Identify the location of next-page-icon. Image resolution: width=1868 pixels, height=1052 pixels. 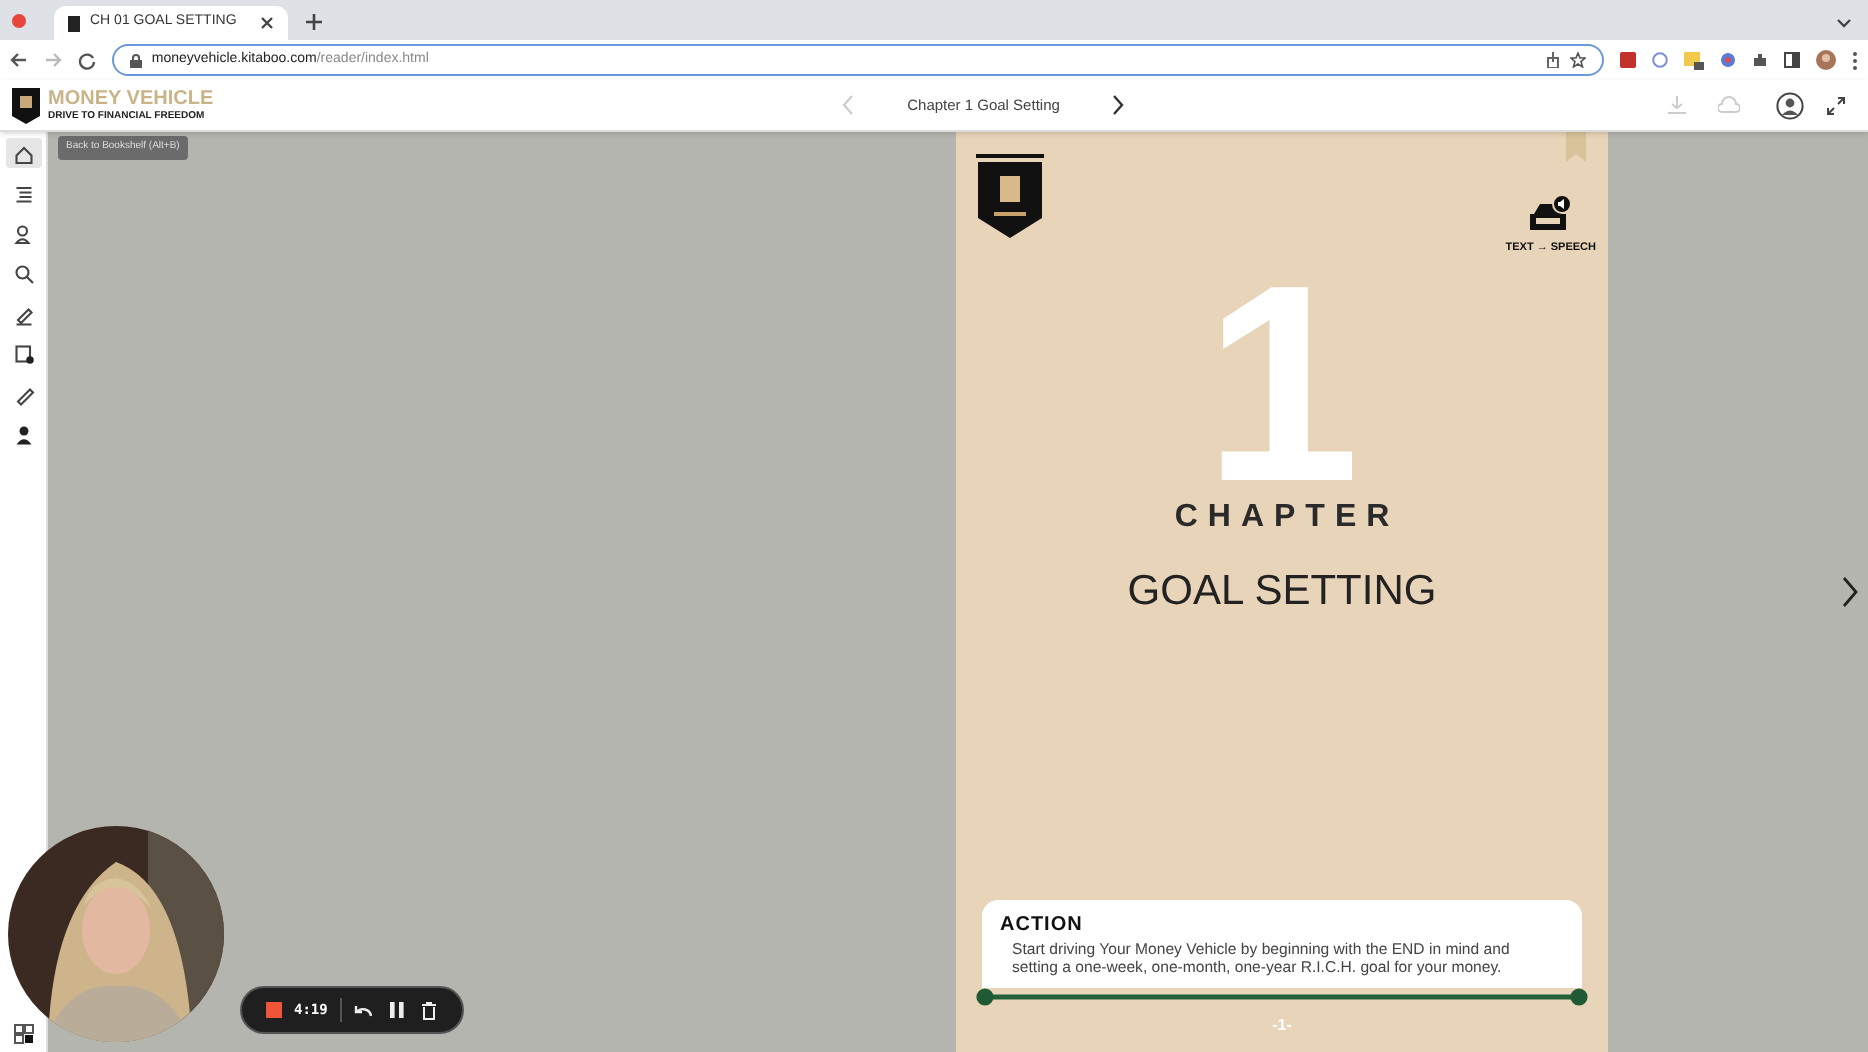
(1850, 592).